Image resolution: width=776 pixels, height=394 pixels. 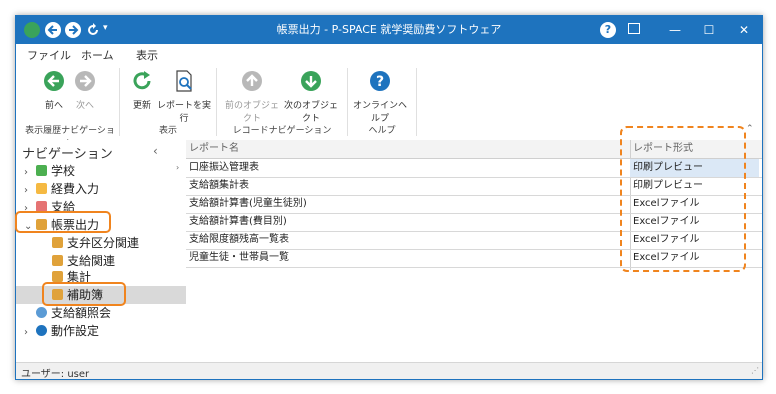 I want to click on group-label-record: レコードナビゲーション, so click(x=282, y=131).